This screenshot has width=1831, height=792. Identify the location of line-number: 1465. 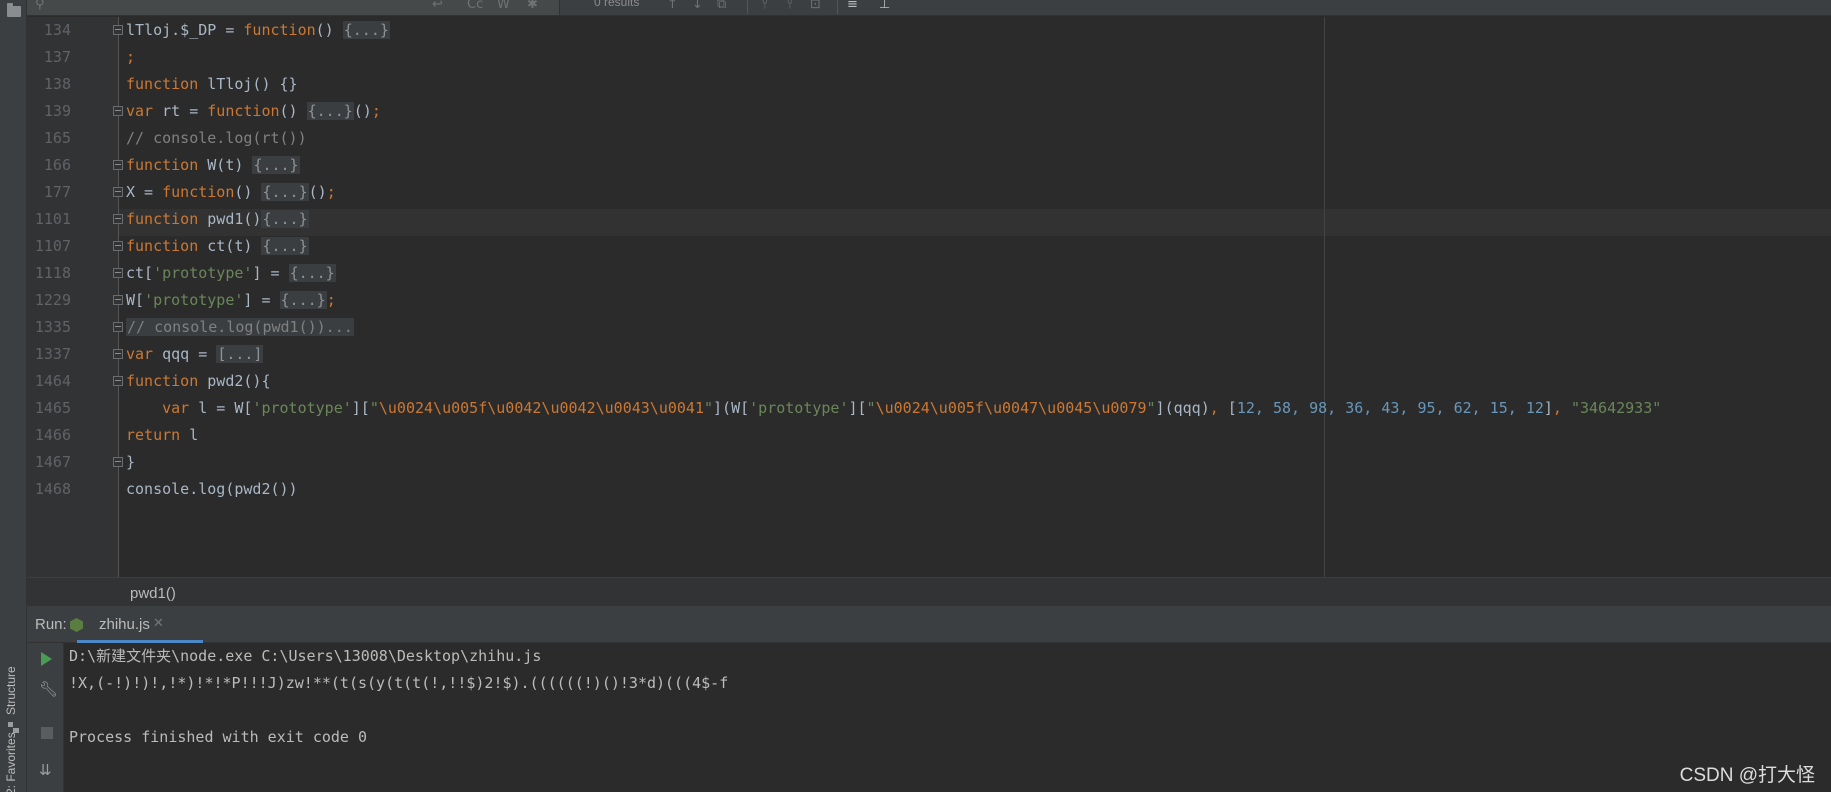
(52, 408).